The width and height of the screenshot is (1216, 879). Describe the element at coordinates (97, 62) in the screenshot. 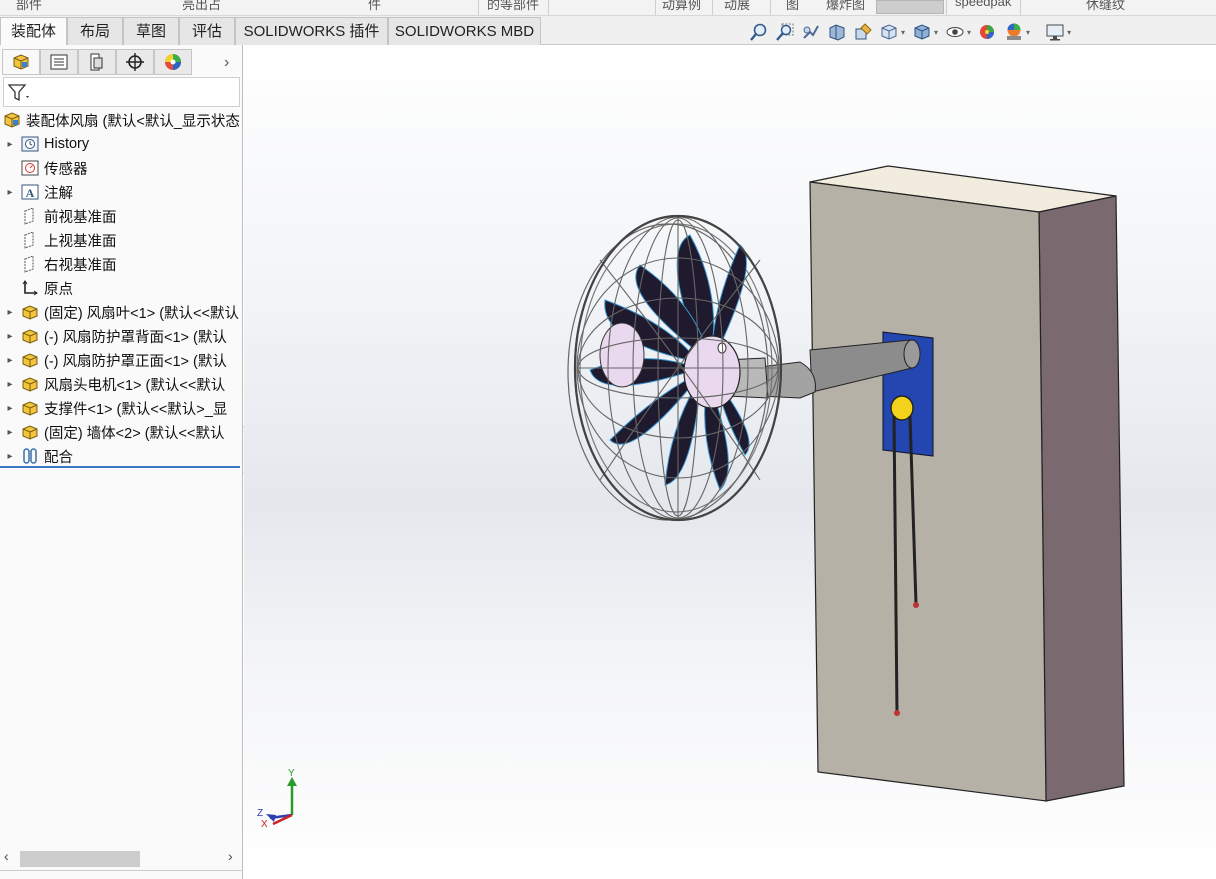

I see `configurationmanager-tab` at that location.